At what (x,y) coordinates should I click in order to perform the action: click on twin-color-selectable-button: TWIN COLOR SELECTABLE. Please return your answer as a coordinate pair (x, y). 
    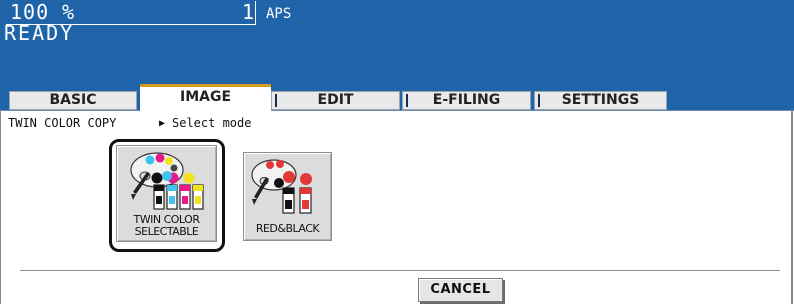
    Looking at the image, I should click on (166, 193).